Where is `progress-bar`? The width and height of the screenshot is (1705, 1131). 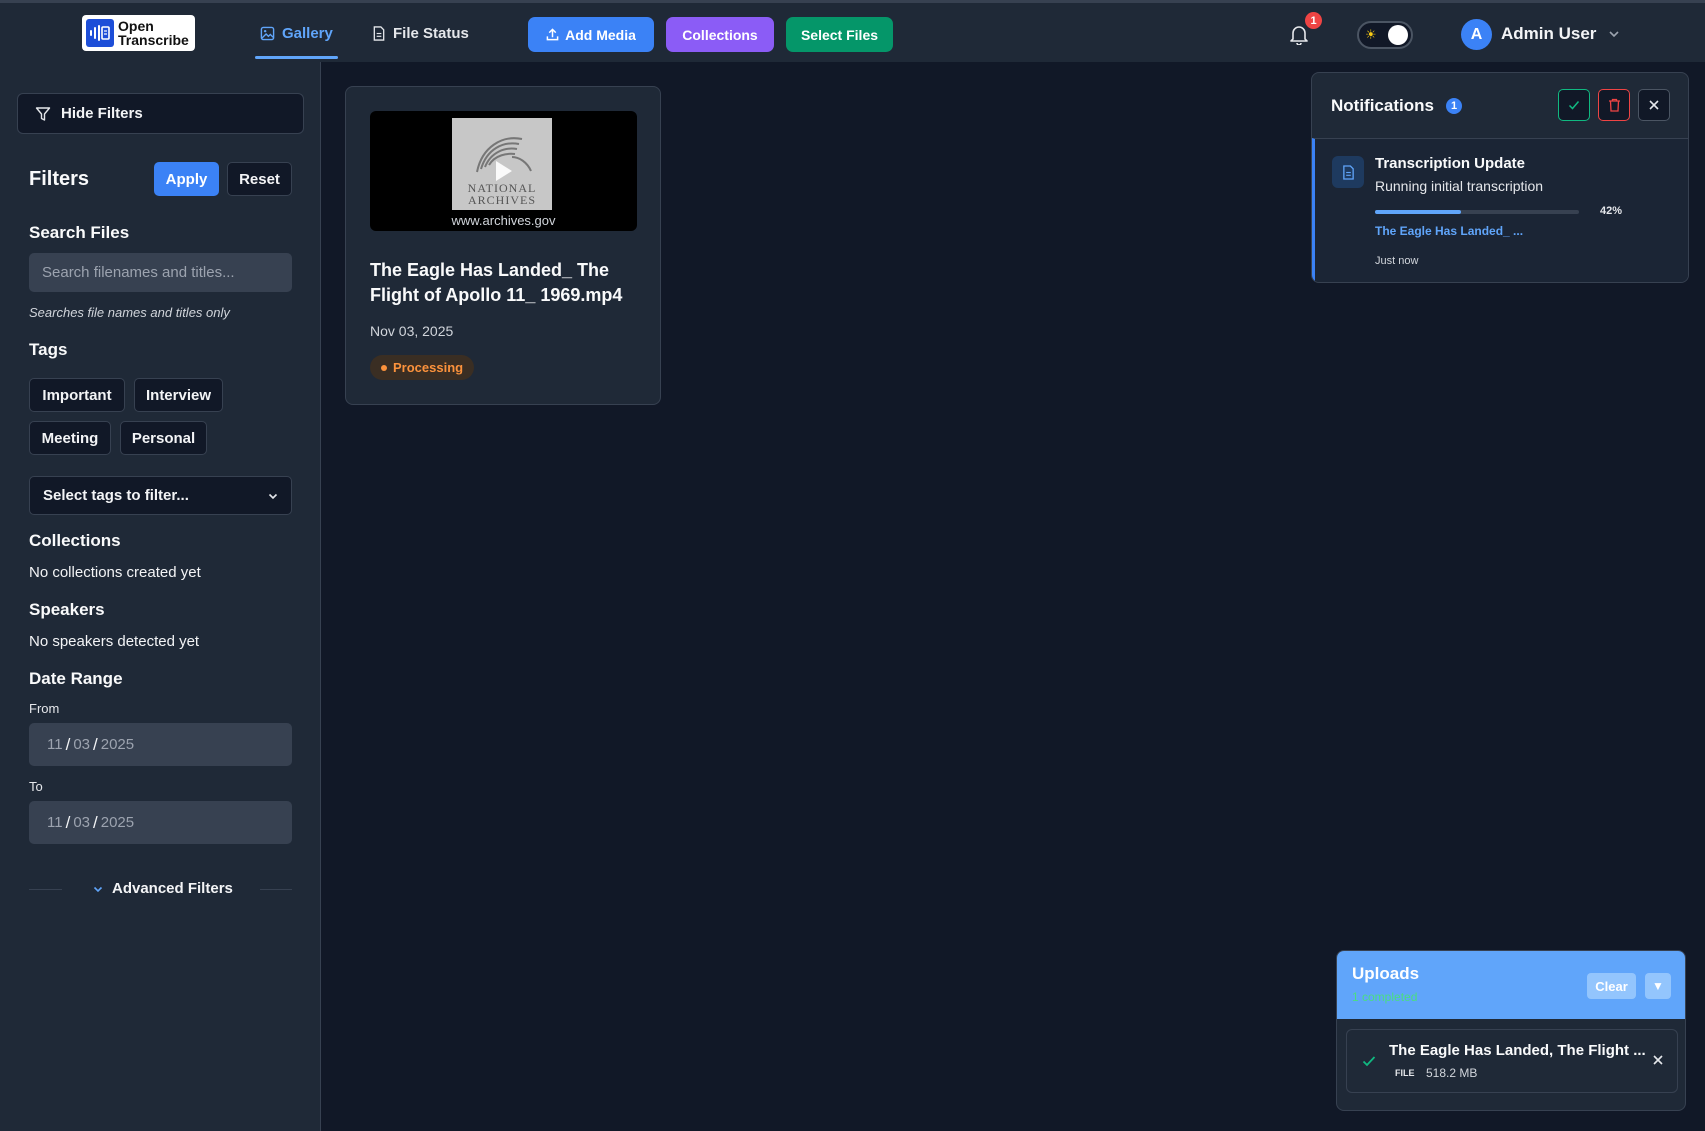
progress-bar is located at coordinates (1477, 212).